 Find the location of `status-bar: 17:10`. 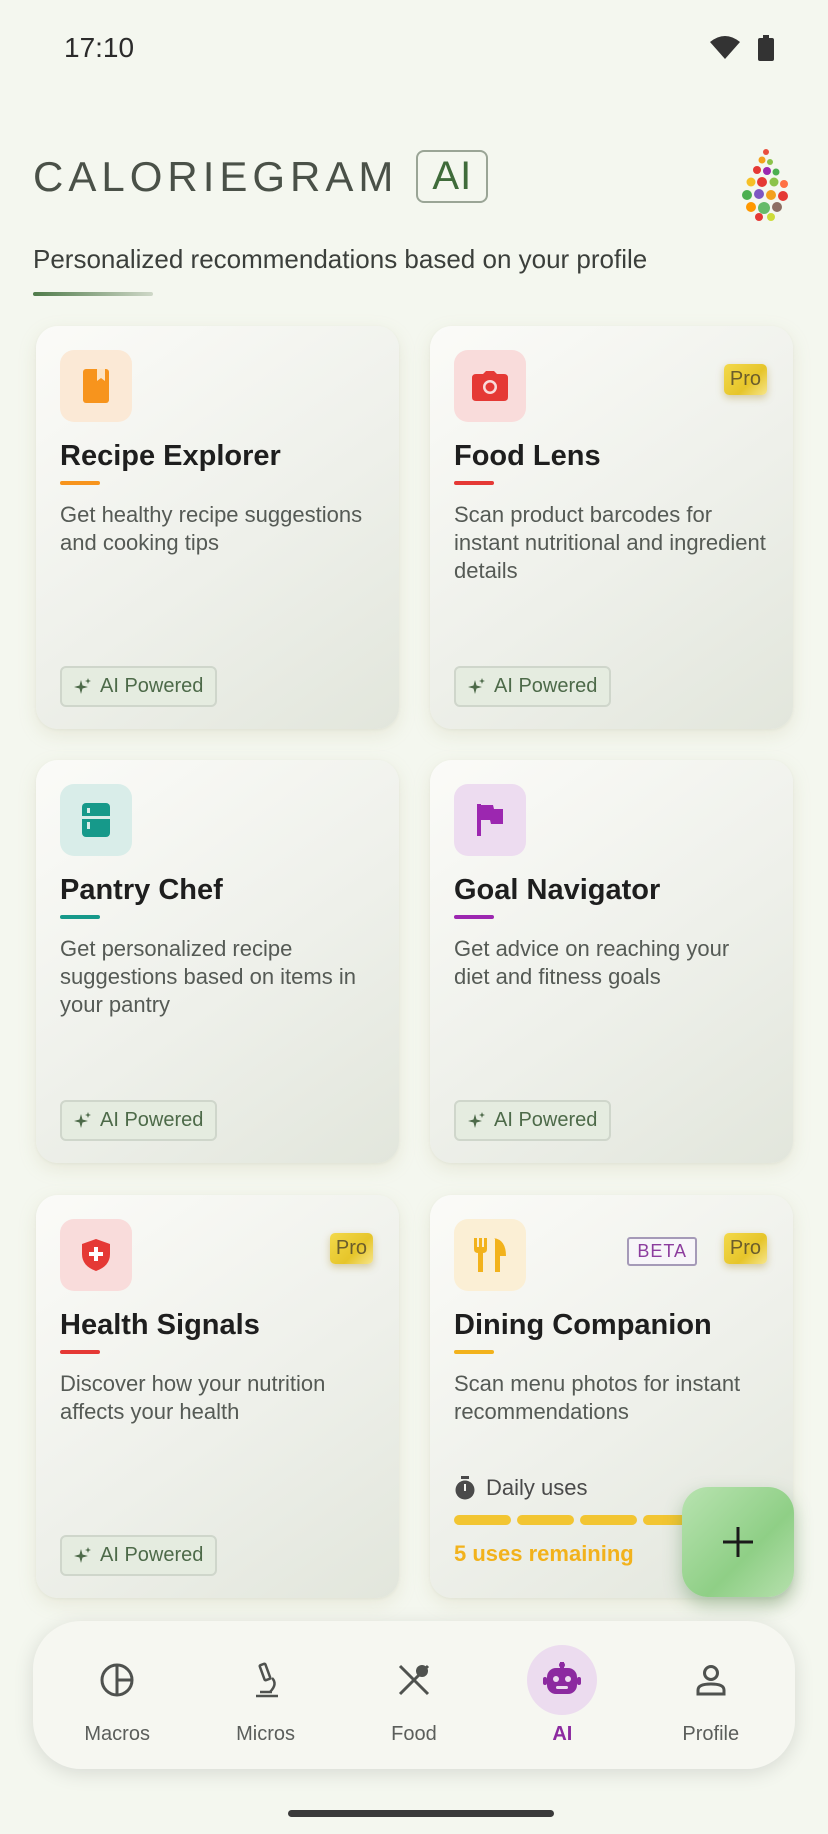

status-bar: 17:10 is located at coordinates (414, 48).